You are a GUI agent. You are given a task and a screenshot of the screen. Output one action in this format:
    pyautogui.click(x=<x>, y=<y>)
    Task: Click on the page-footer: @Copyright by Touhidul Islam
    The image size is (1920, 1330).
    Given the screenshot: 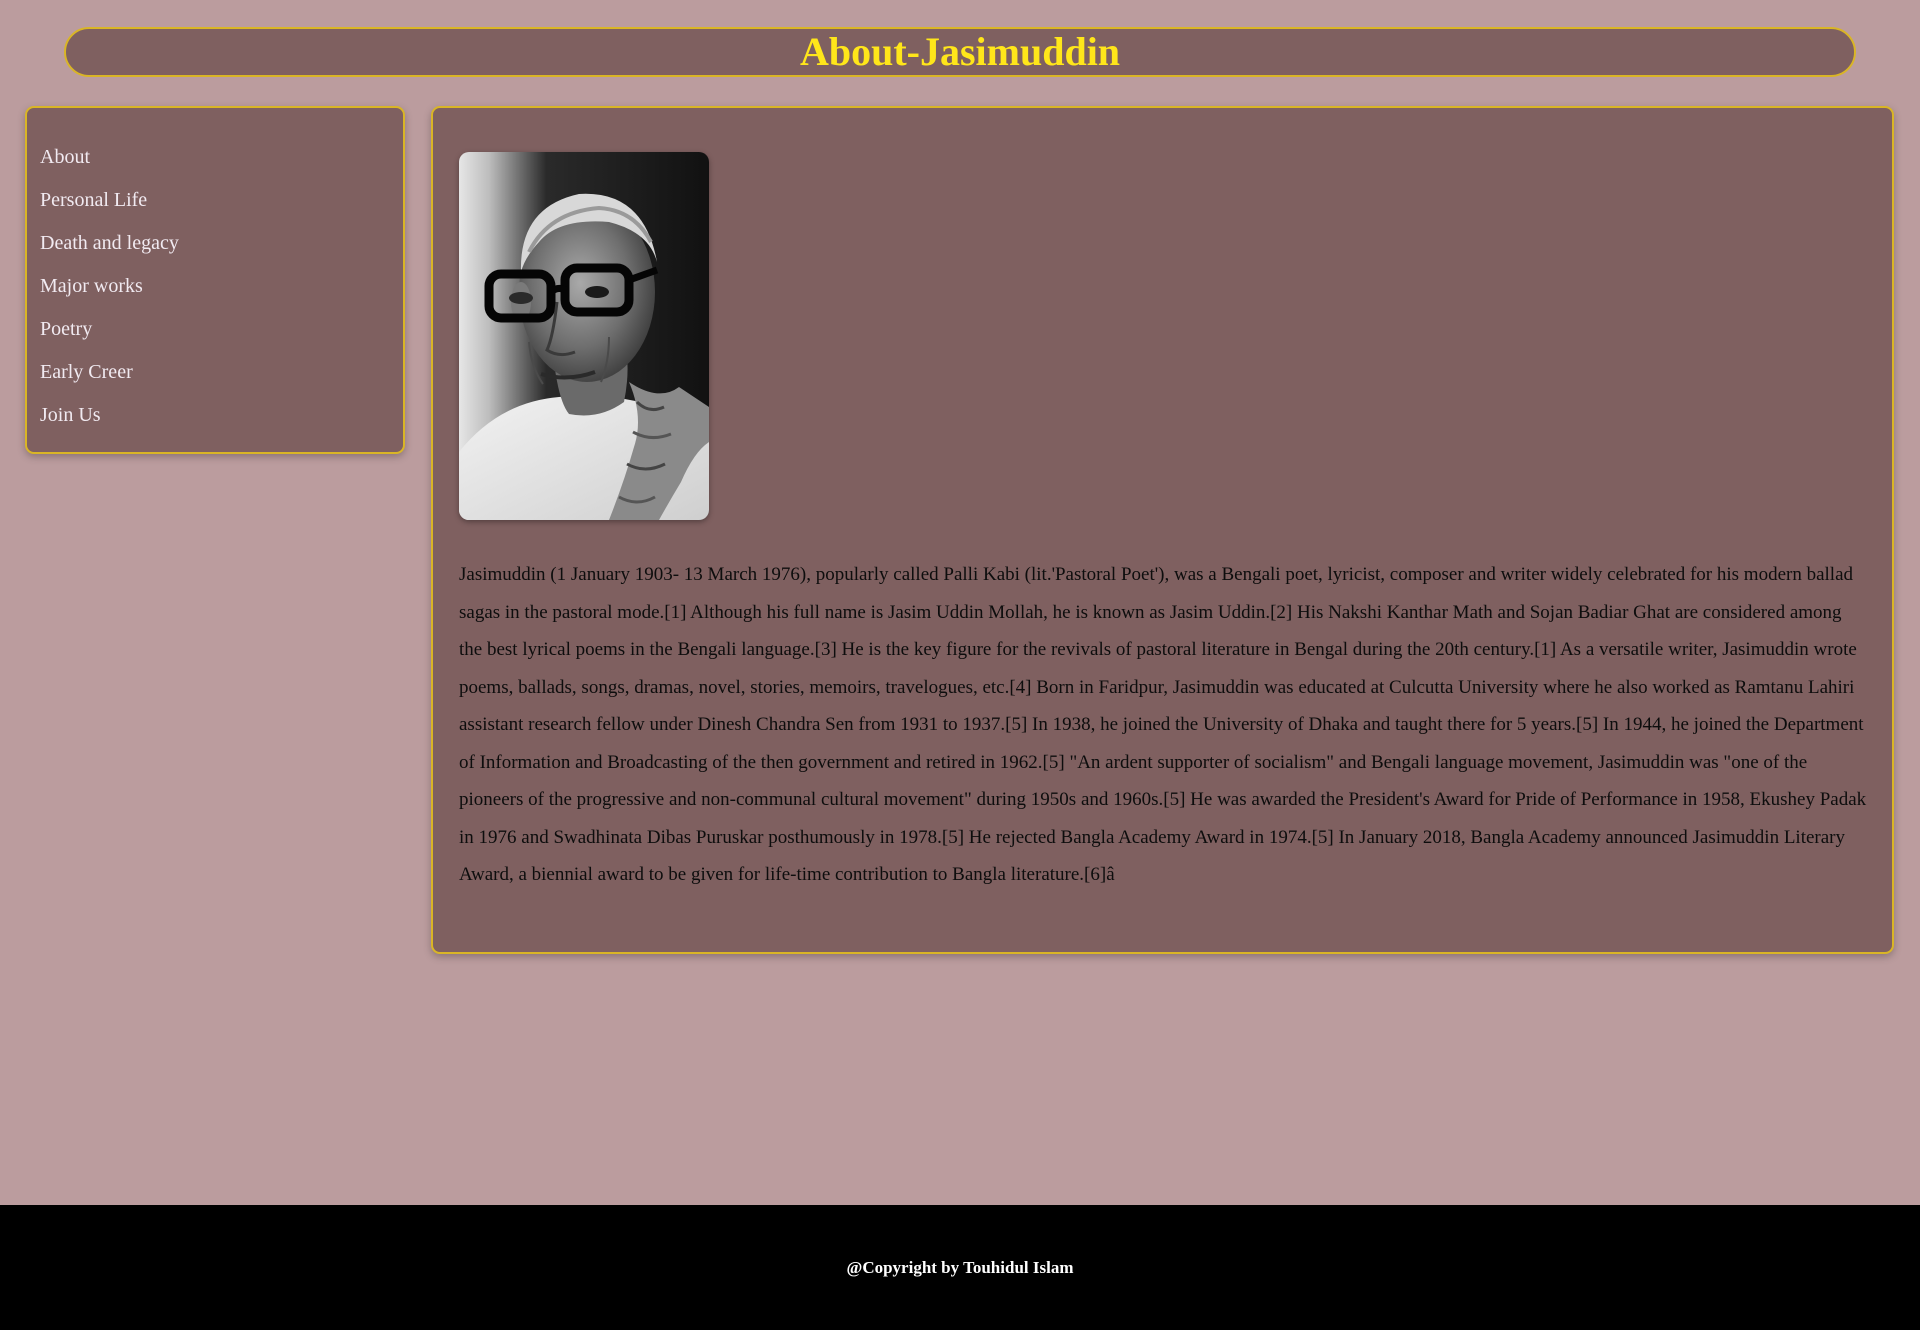 What is the action you would take?
    pyautogui.click(x=960, y=1267)
    